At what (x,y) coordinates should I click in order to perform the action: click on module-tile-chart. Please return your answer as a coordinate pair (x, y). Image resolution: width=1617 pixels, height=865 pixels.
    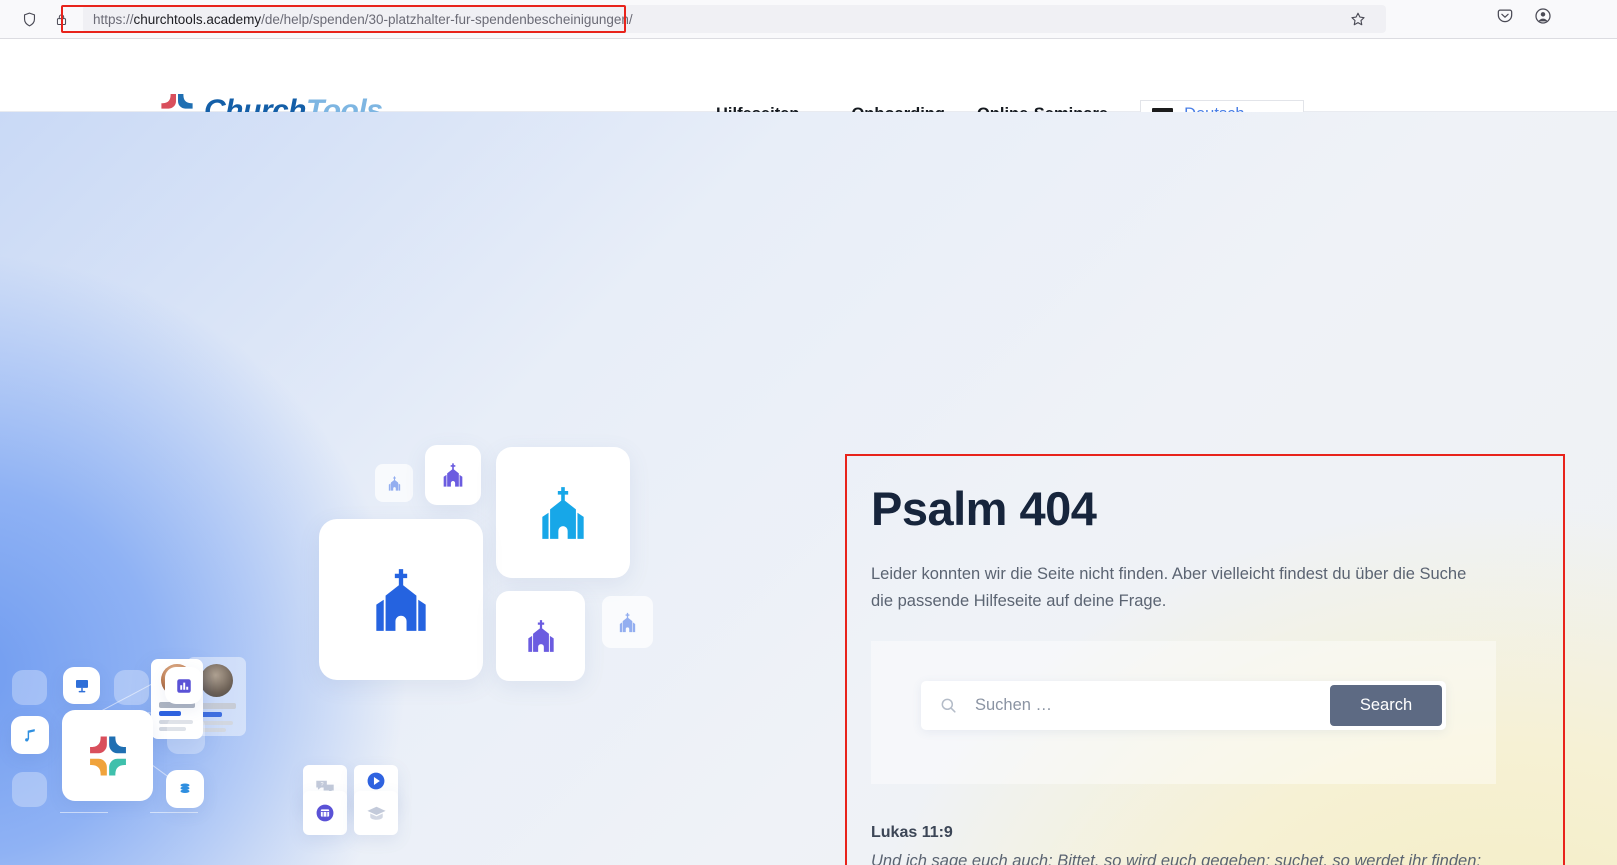
    Looking at the image, I should click on (183, 685).